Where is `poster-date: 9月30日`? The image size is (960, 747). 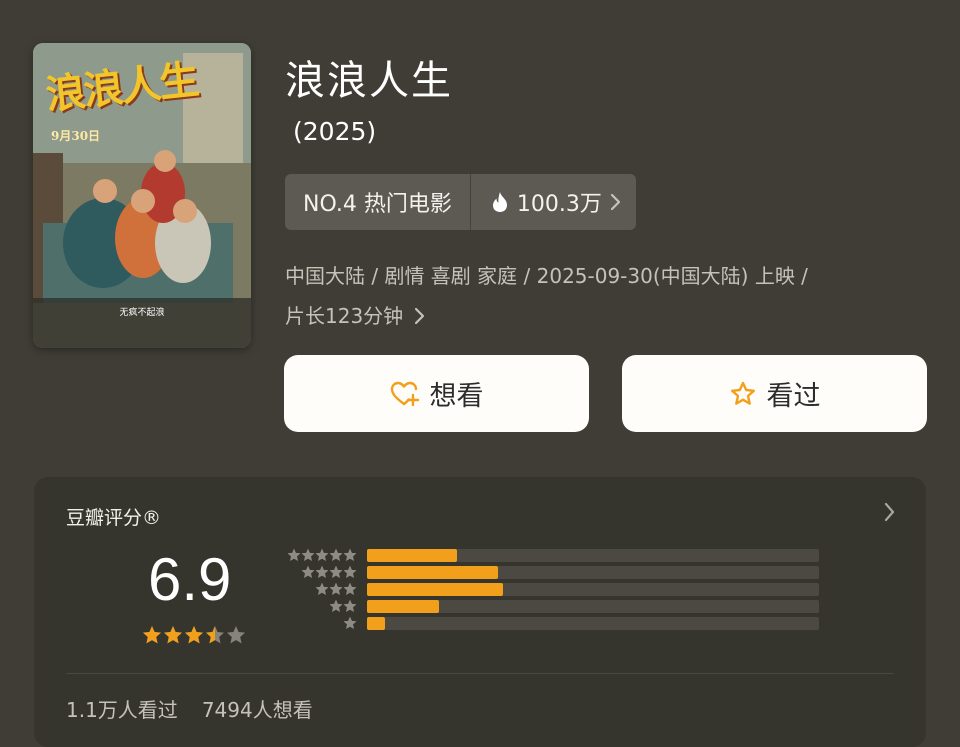
poster-date: 9月30日 is located at coordinates (76, 136).